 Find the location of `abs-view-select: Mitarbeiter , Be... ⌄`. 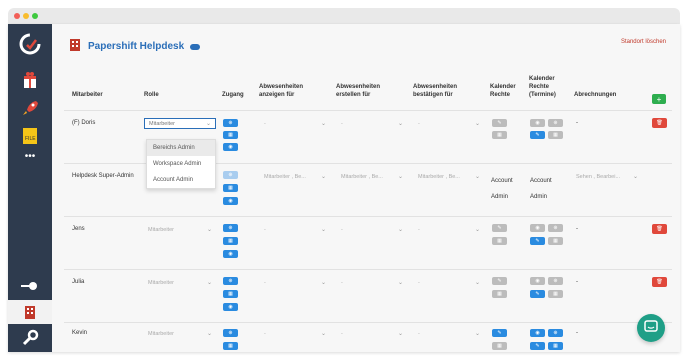

abs-view-select: Mitarbeiter , Be... ⌄ is located at coordinates (295, 176).